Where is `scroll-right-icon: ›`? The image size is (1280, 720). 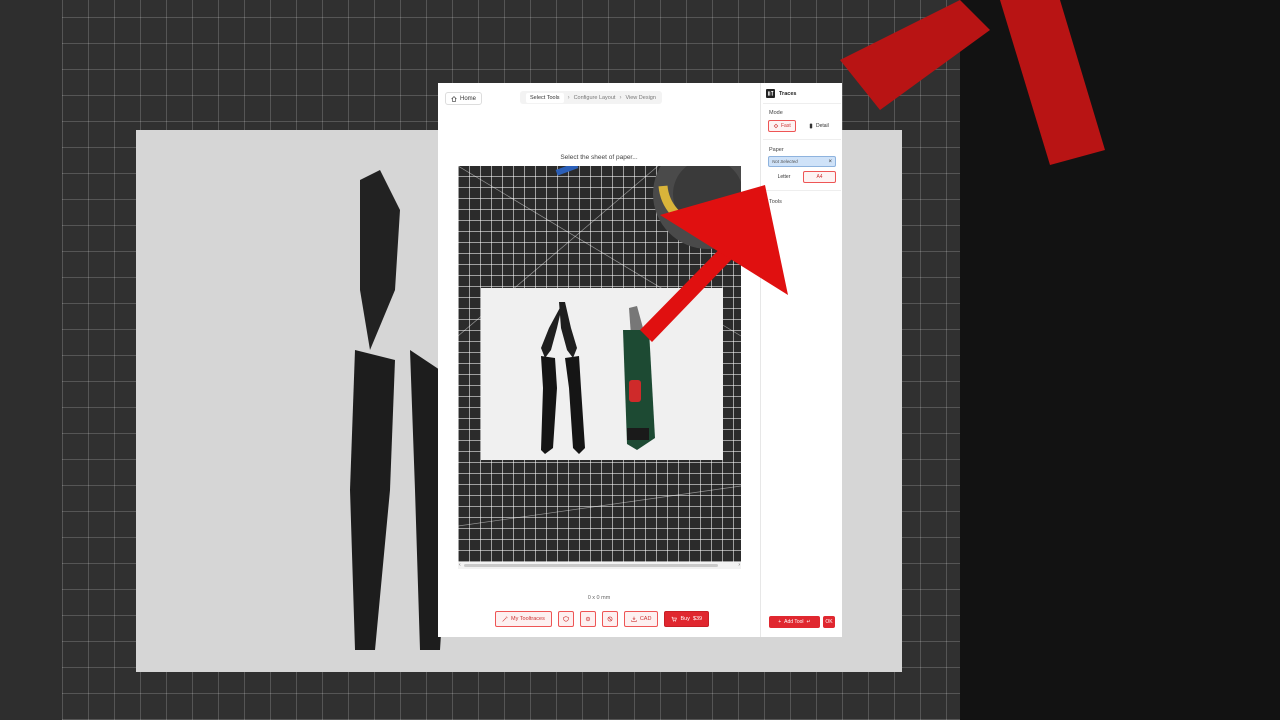
scroll-right-icon: › is located at coordinates (739, 565).